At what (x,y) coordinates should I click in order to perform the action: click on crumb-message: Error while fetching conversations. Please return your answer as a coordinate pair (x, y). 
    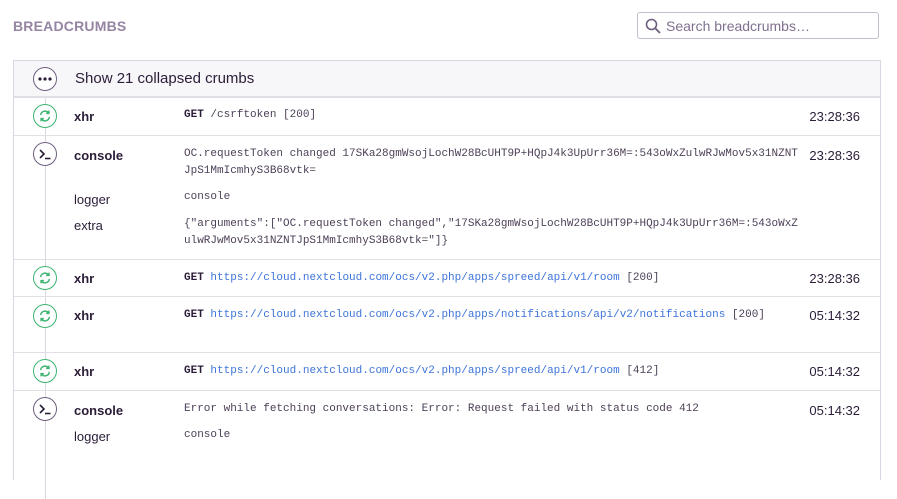
    Looking at the image, I should click on (441, 409).